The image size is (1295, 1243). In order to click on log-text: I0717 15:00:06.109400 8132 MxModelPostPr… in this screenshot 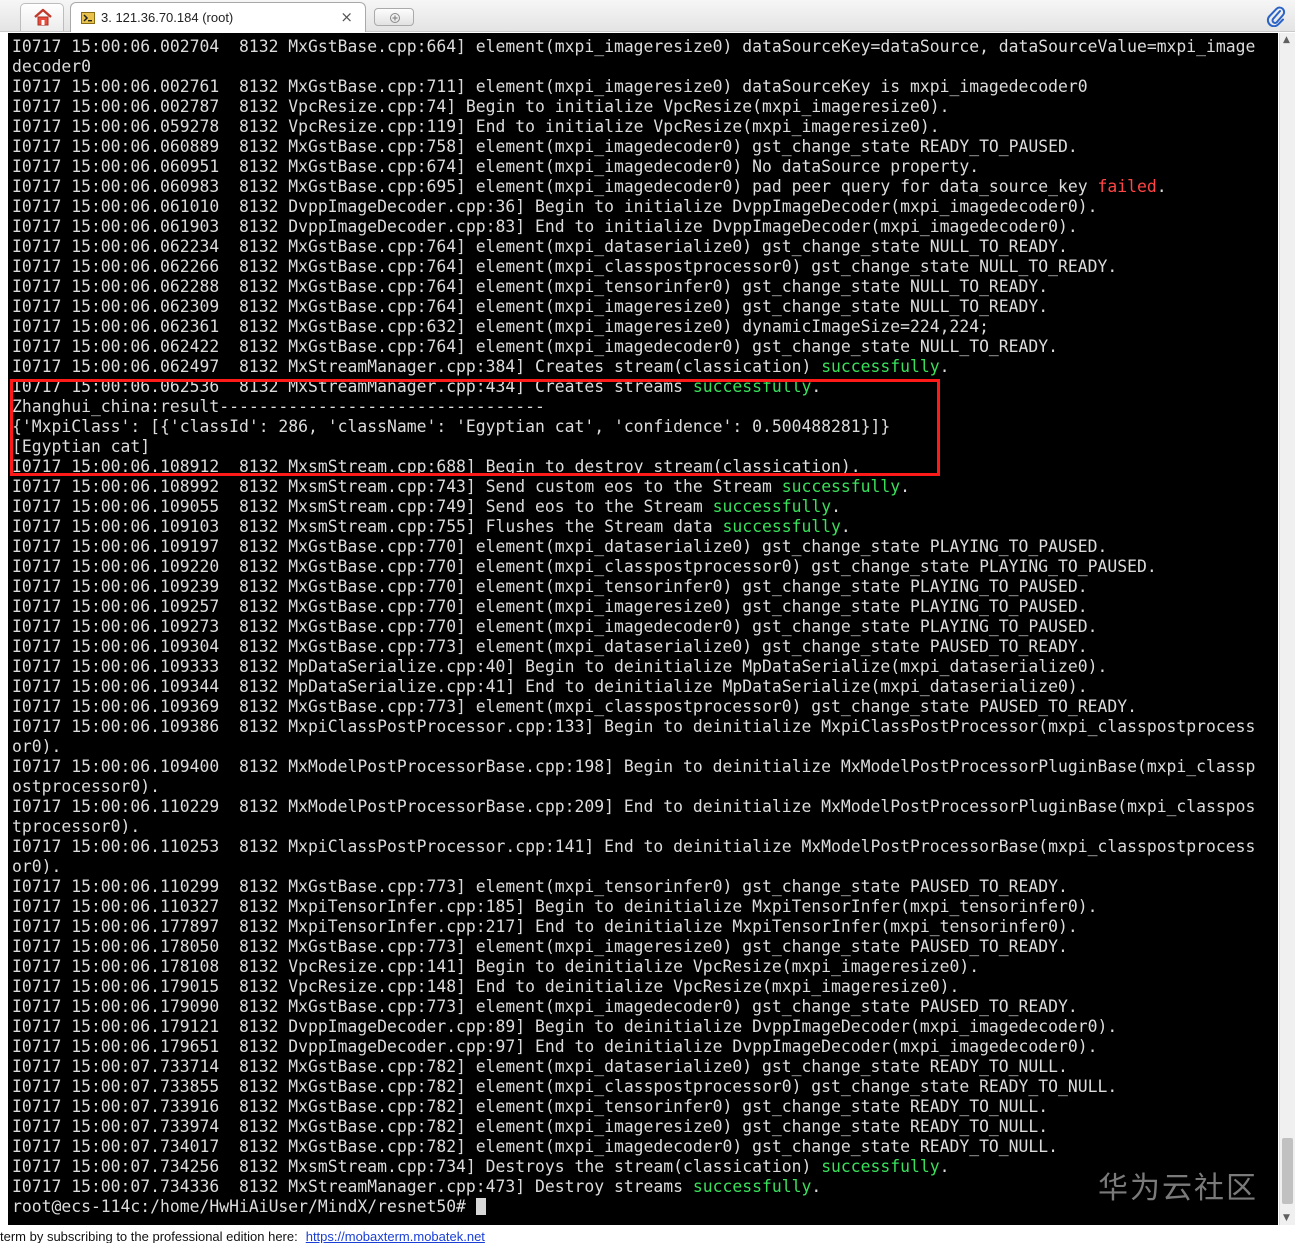, I will do `click(634, 766)`.